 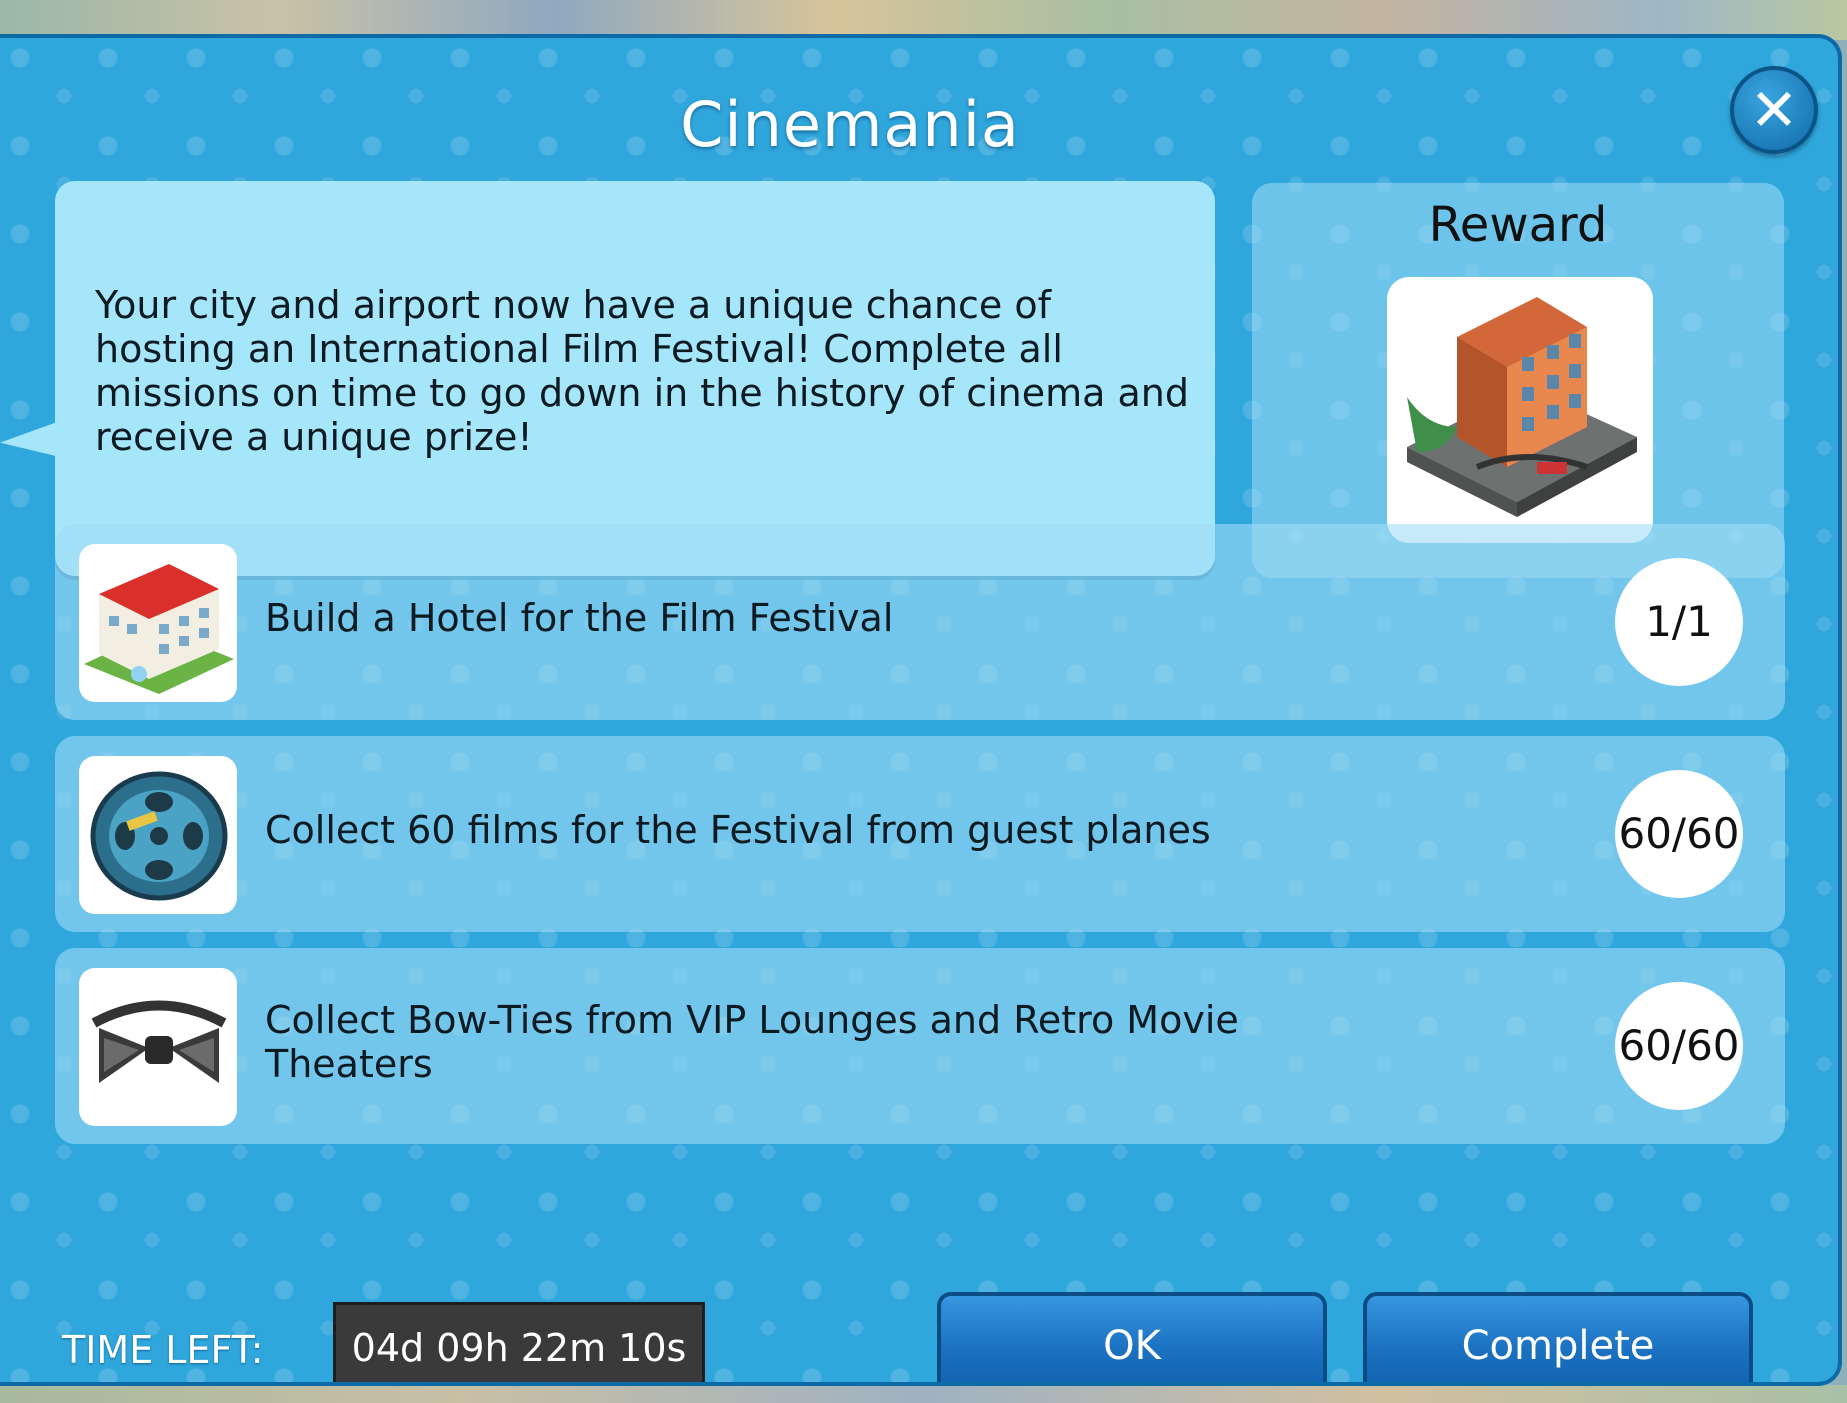 What do you see at coordinates (923, 1394) in the screenshot?
I see `city-background-bottom` at bounding box center [923, 1394].